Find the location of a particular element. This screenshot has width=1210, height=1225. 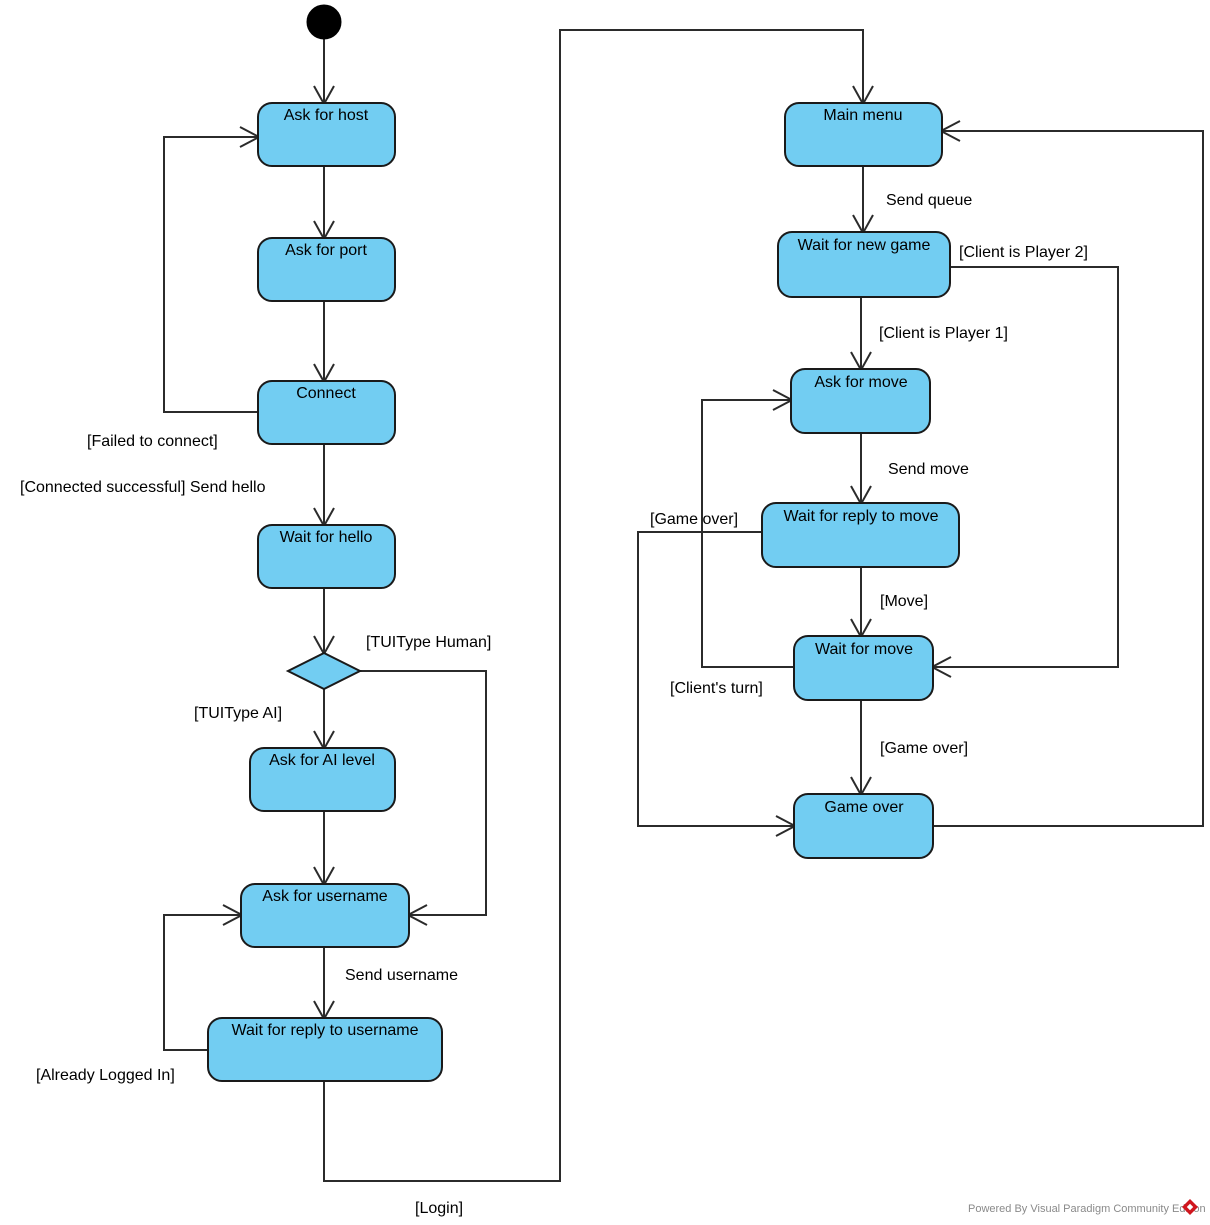

transition-failed-to-connect is located at coordinates (212, 269).